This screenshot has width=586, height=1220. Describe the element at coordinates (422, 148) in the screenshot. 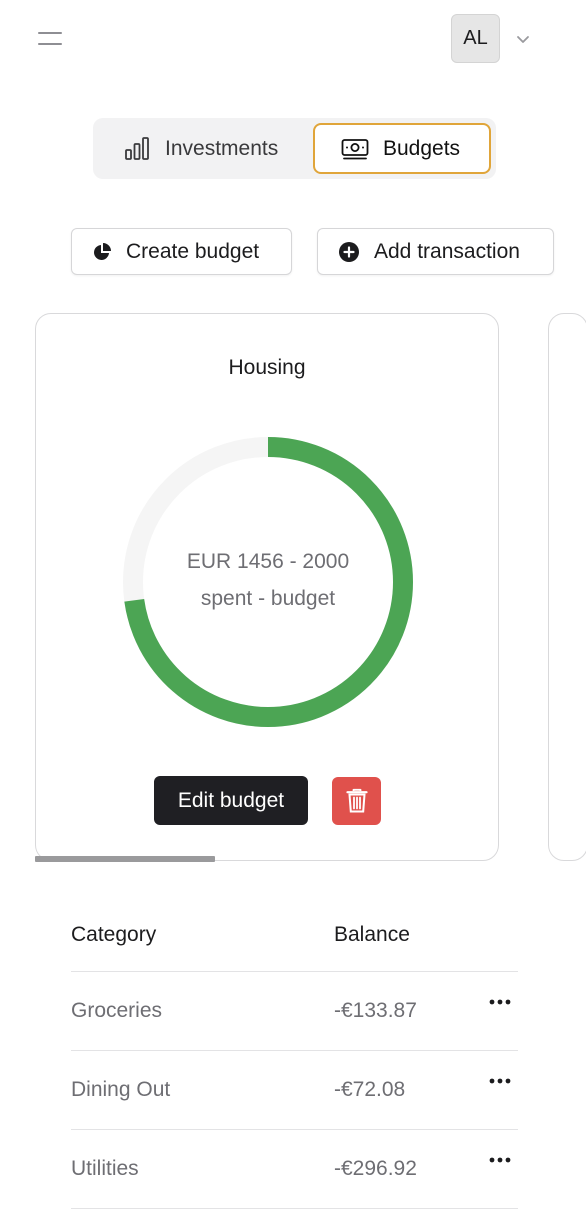

I see `tab-budgets-label: Budgets` at that location.